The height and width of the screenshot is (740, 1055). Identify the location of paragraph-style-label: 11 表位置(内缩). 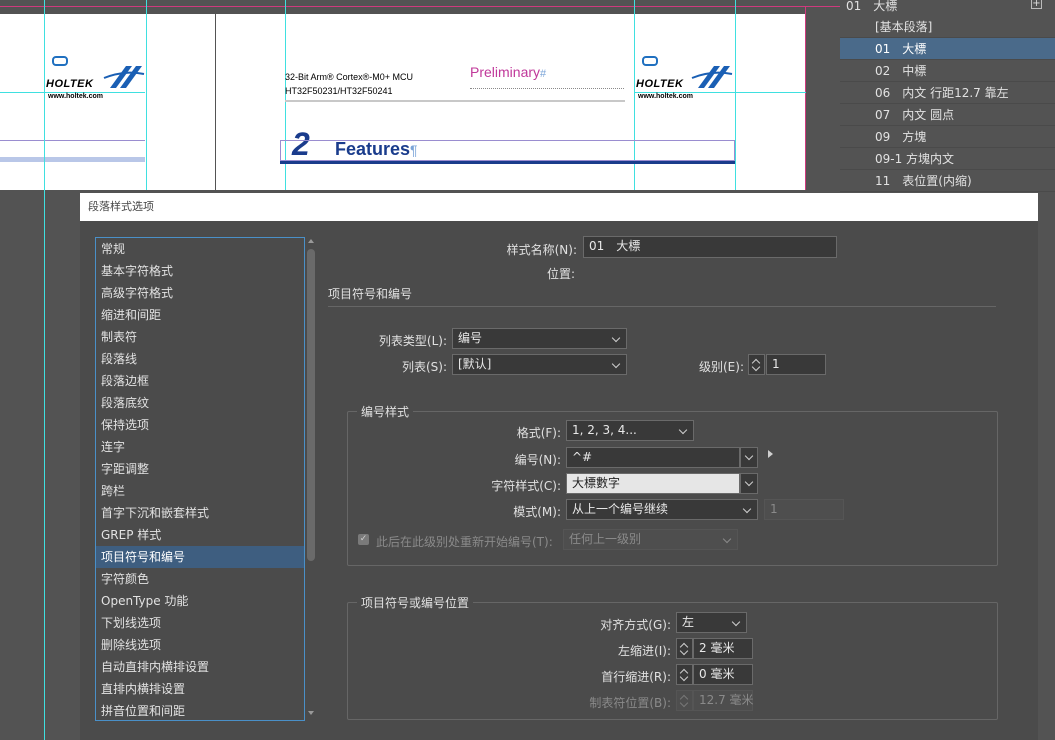
(923, 181).